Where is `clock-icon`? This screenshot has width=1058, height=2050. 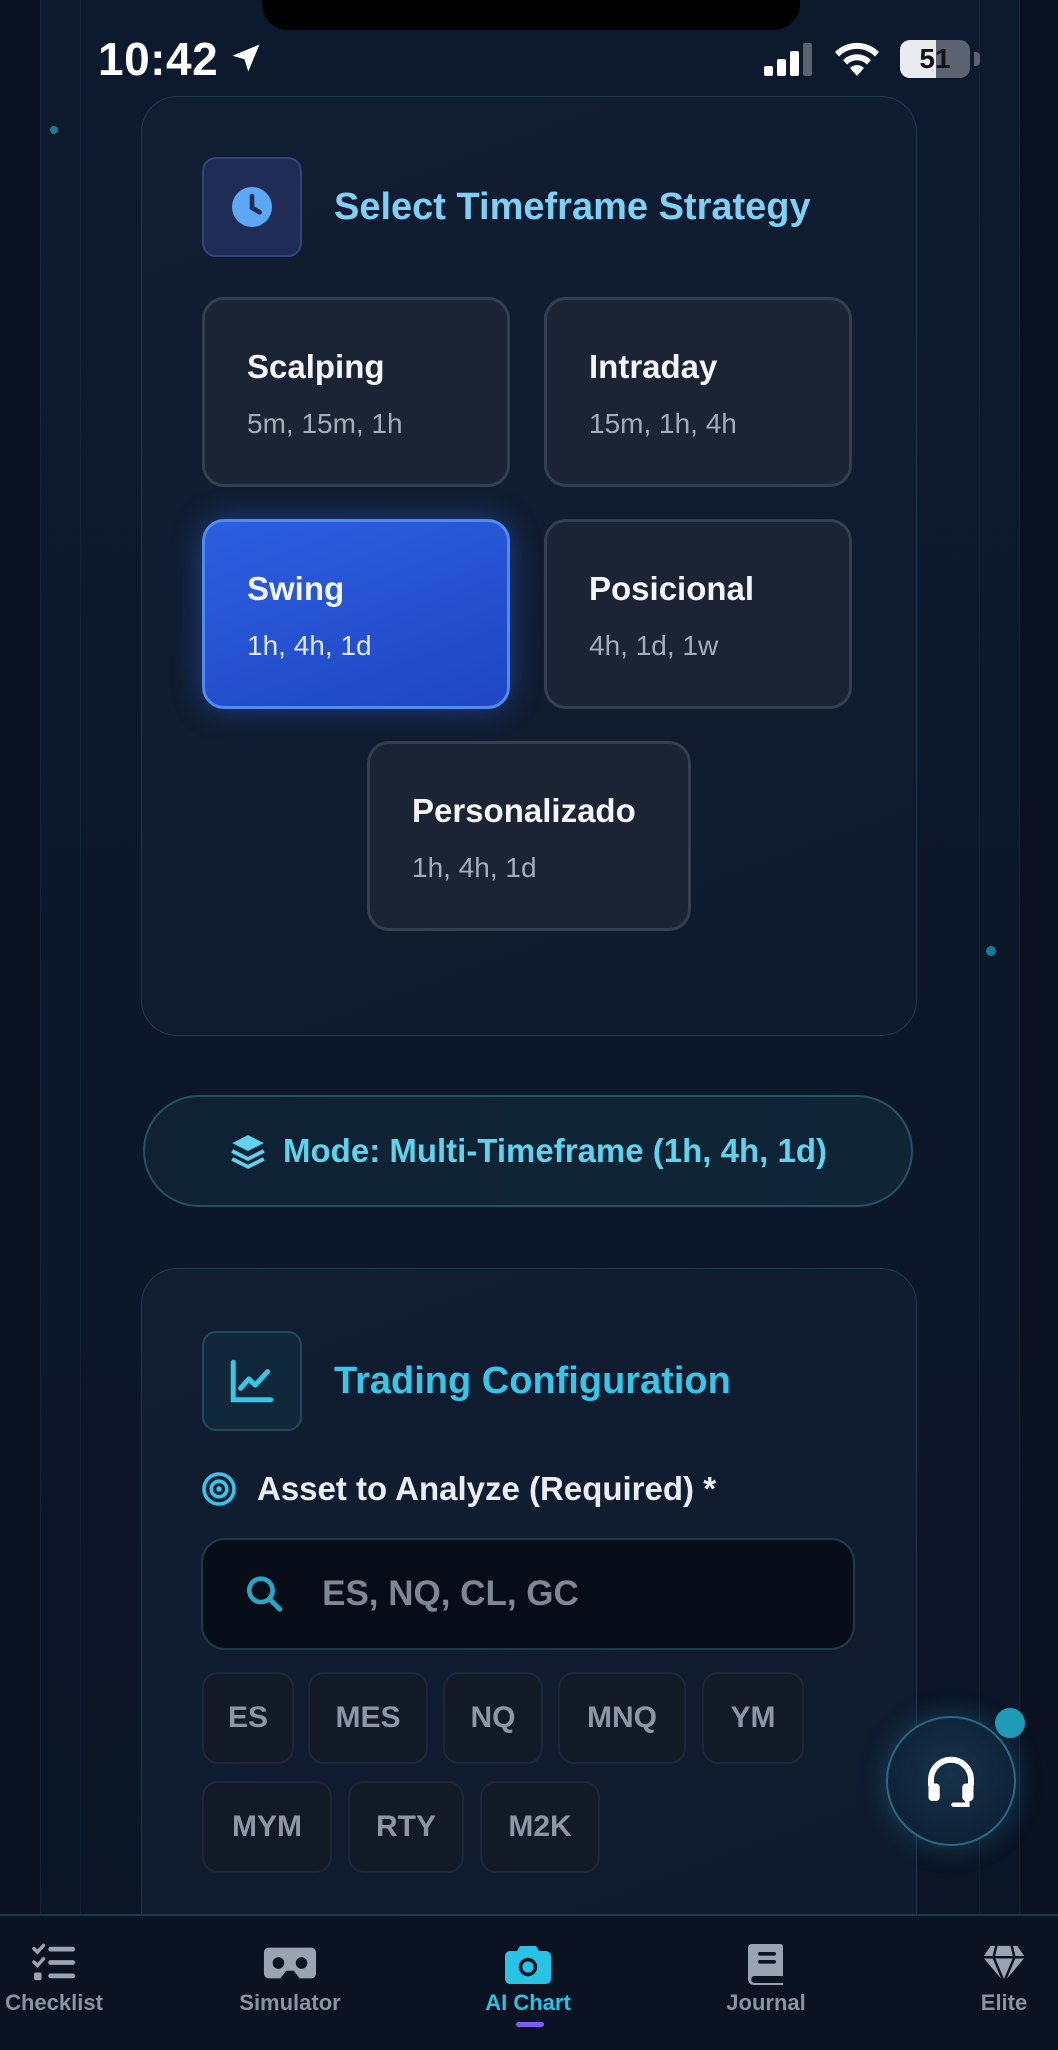
clock-icon is located at coordinates (252, 207).